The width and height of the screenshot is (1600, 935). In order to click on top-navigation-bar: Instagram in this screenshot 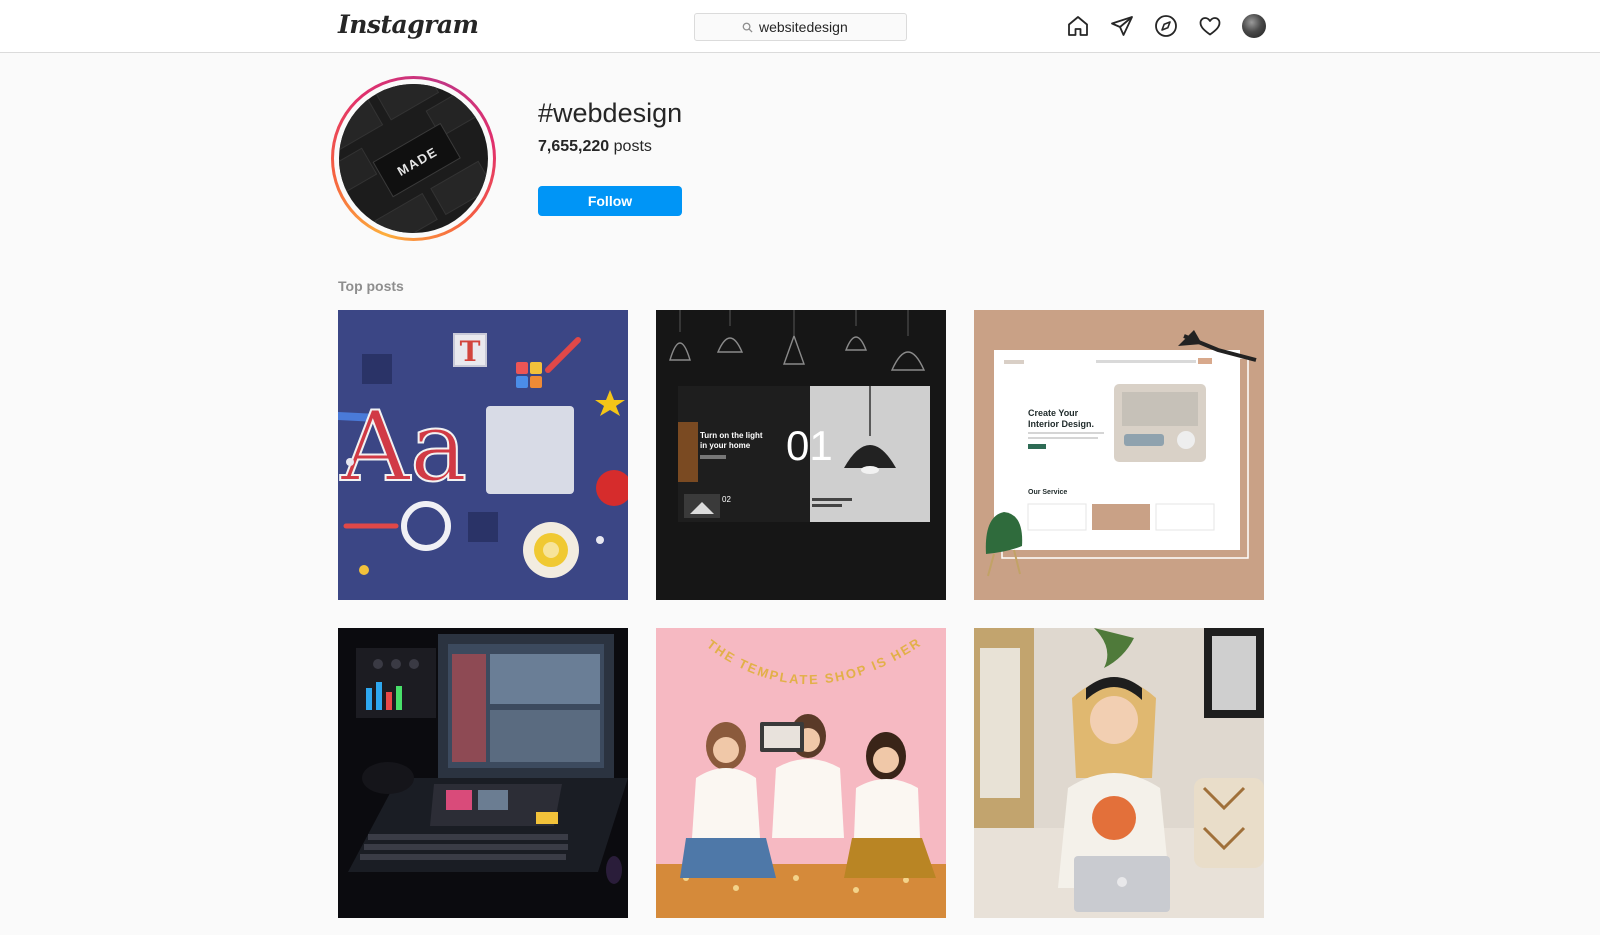, I will do `click(800, 26)`.